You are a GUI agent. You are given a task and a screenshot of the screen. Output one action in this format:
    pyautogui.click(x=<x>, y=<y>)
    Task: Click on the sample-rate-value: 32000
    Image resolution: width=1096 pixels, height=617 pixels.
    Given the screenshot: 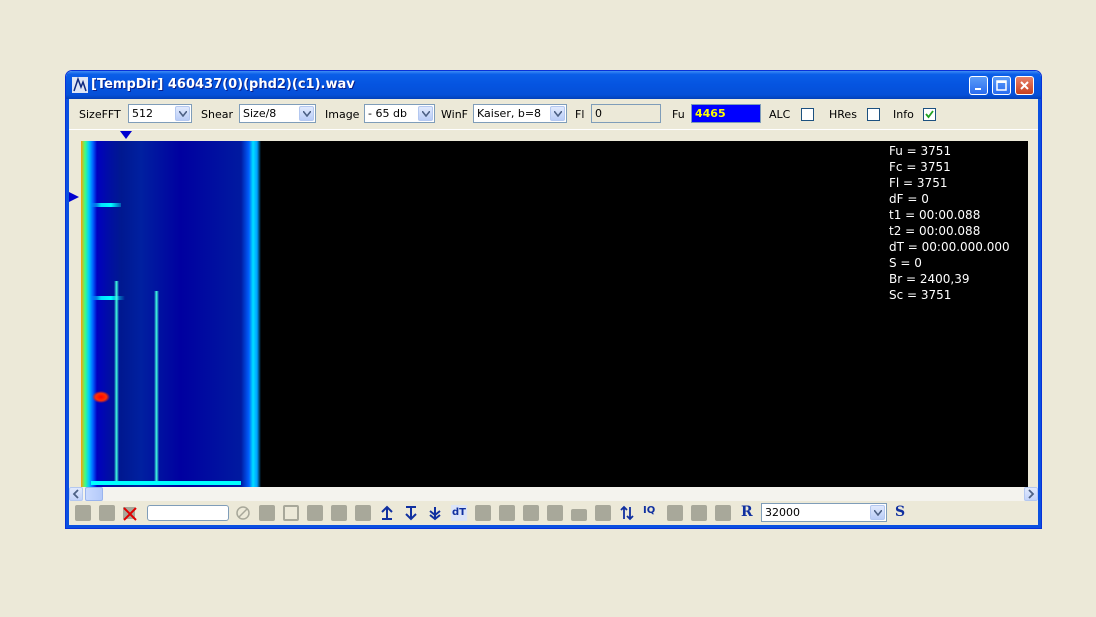 What is the action you would take?
    pyautogui.click(x=782, y=512)
    